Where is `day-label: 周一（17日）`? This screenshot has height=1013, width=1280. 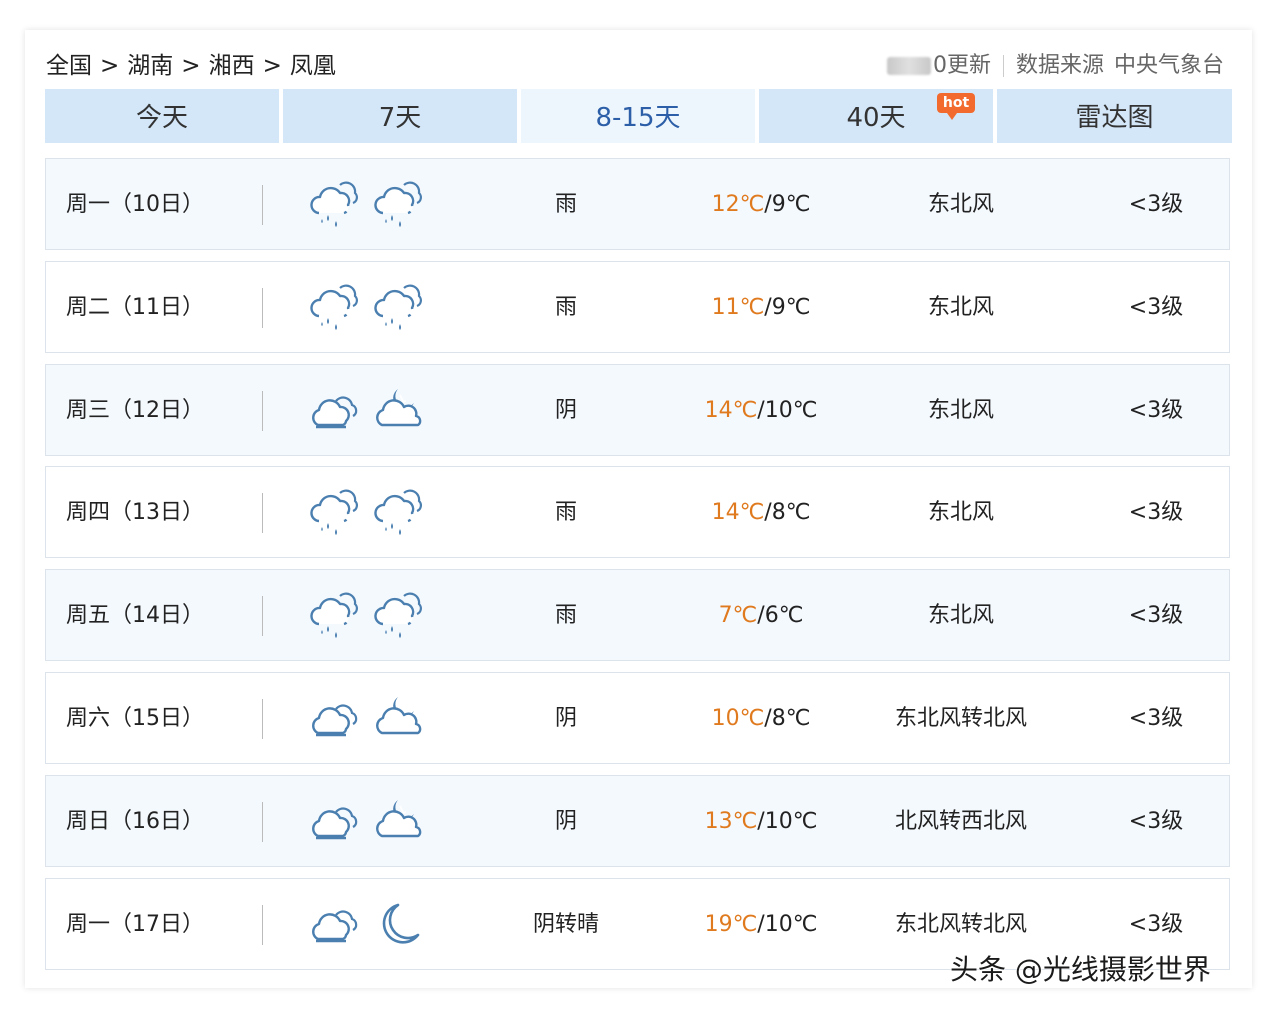
day-label: 周一（17日） is located at coordinates (135, 924).